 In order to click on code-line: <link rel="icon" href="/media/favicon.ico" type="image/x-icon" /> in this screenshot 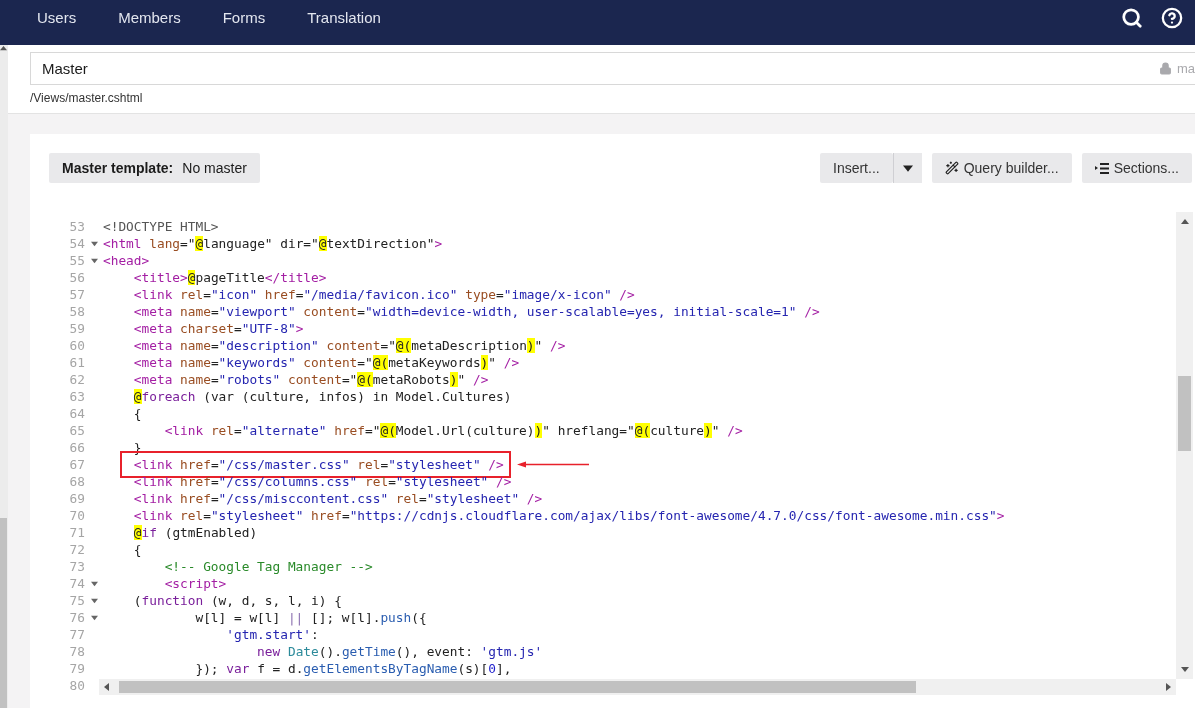, I will do `click(383, 294)`.